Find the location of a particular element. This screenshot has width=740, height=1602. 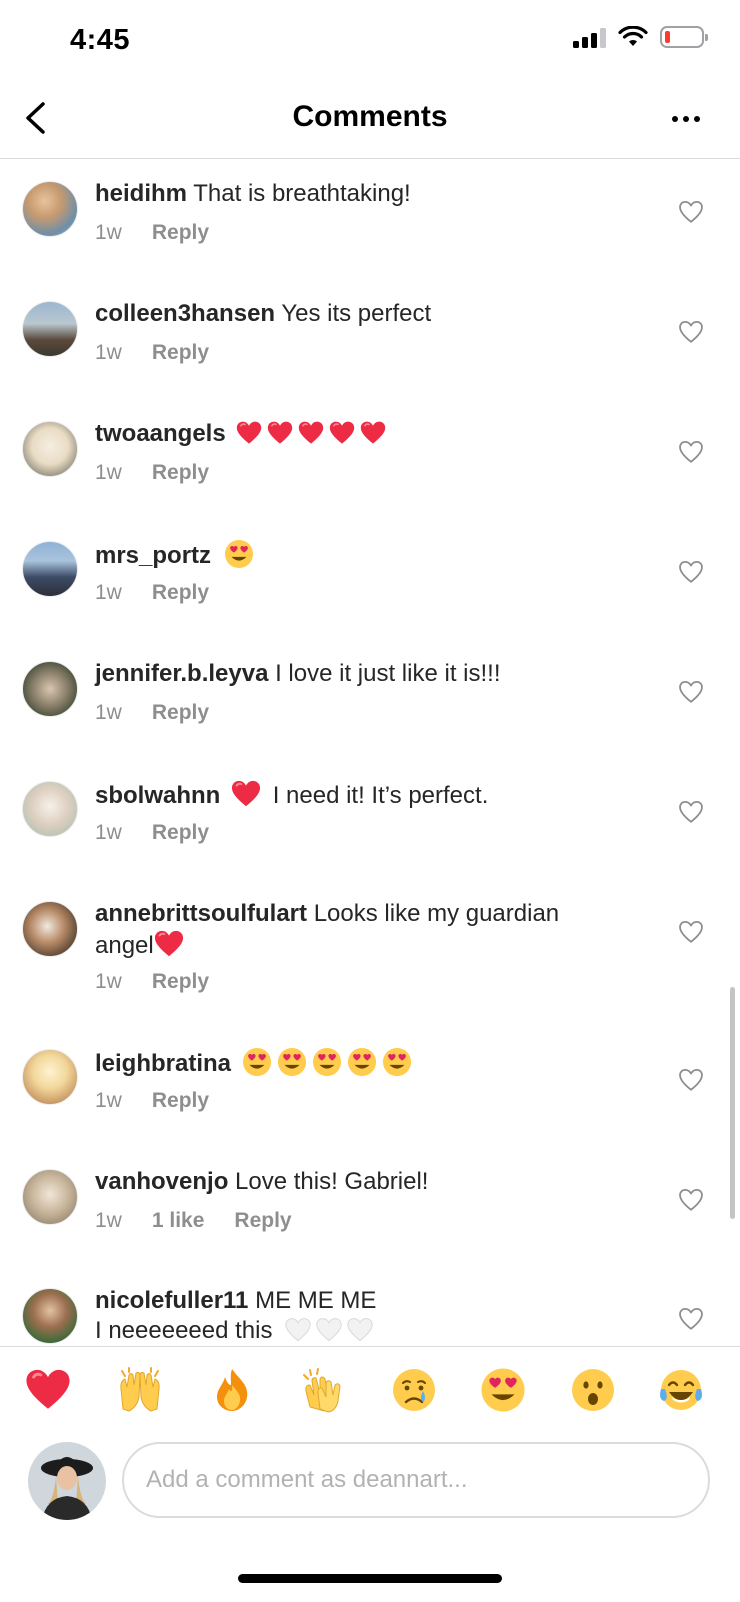

my-profile-photo is located at coordinates (67, 1481).